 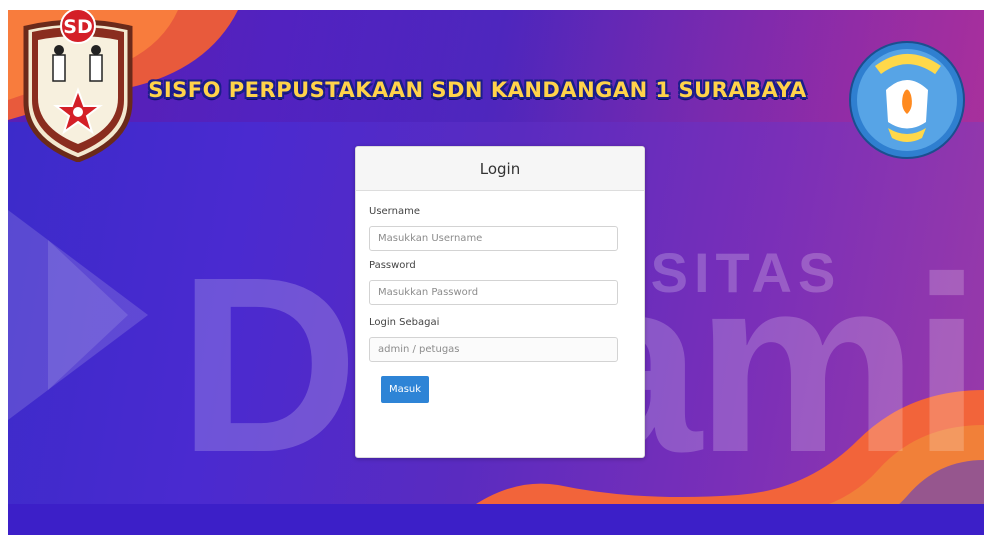 What do you see at coordinates (493, 292) in the screenshot?
I see `password-input` at bounding box center [493, 292].